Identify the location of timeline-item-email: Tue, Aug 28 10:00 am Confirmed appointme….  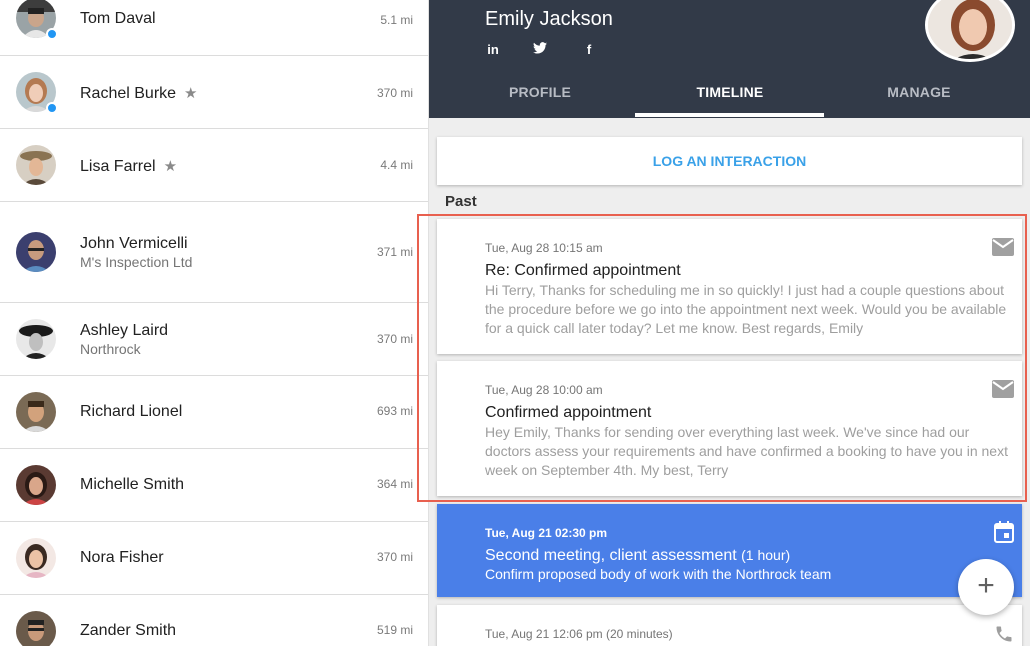
(729, 428).